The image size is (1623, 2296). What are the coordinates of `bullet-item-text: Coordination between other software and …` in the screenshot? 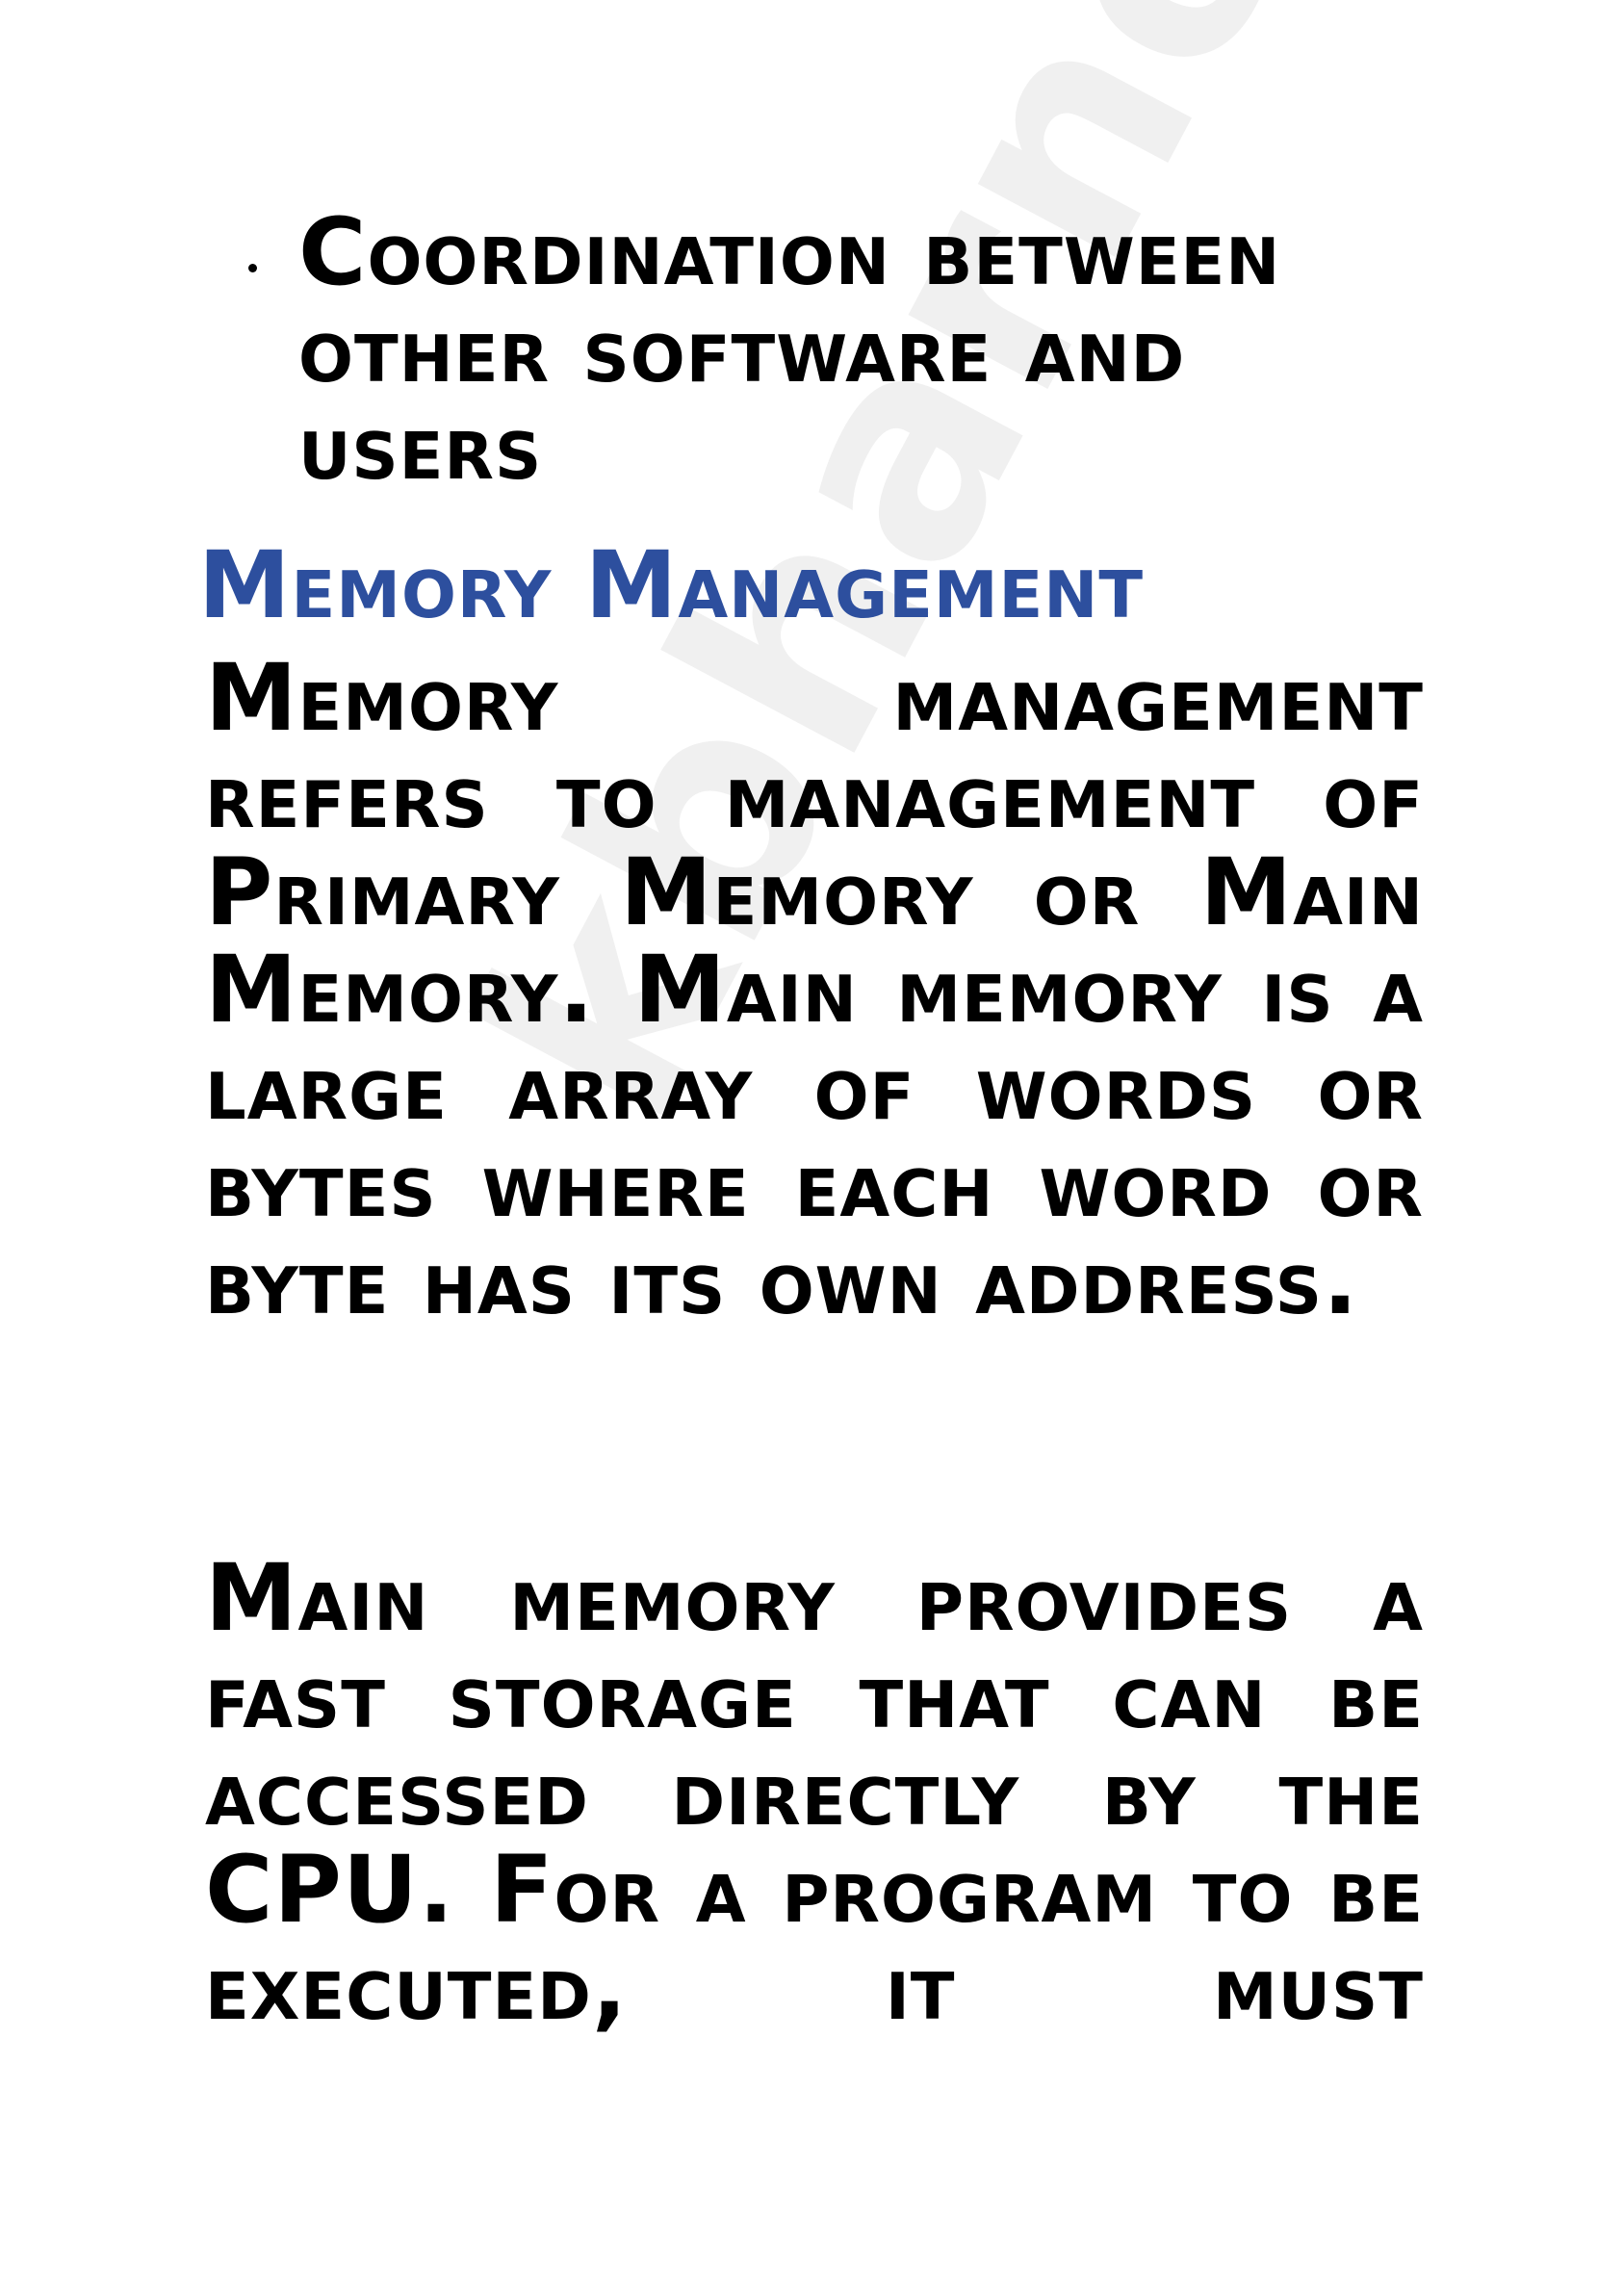 It's located at (789, 349).